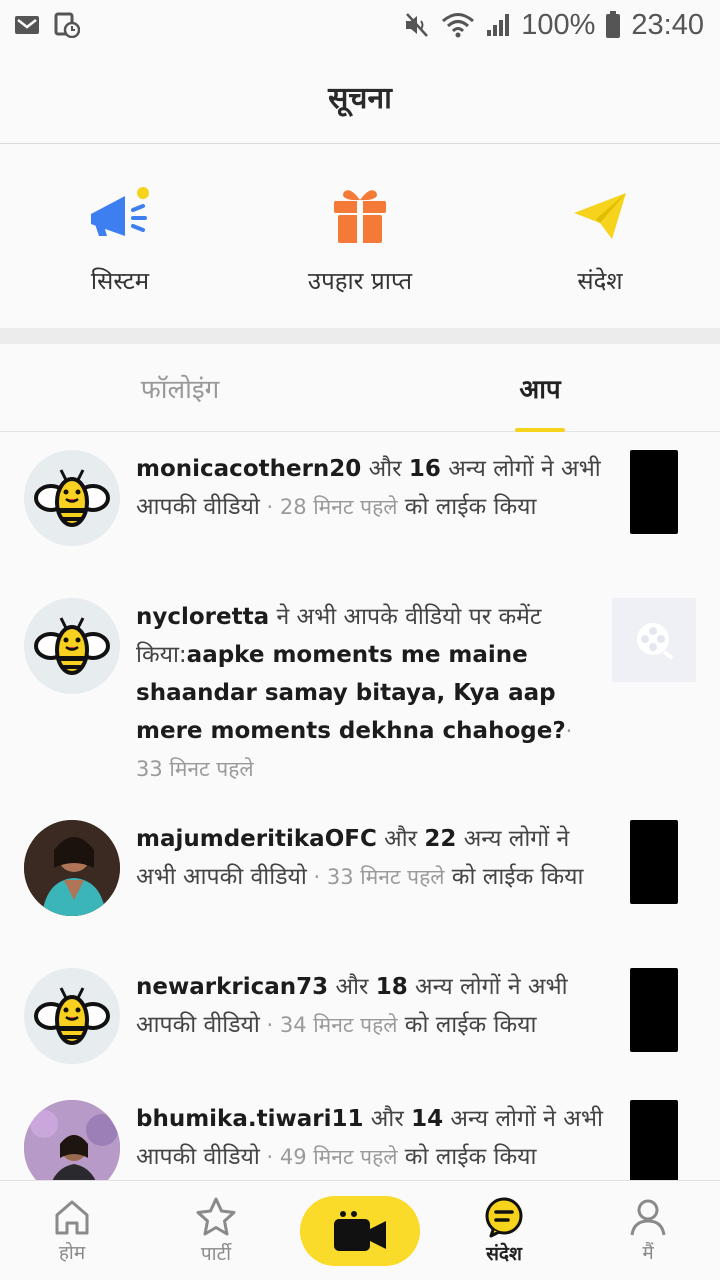 The height and width of the screenshot is (1280, 720). I want to click on username: monicacothern20, so click(248, 469).